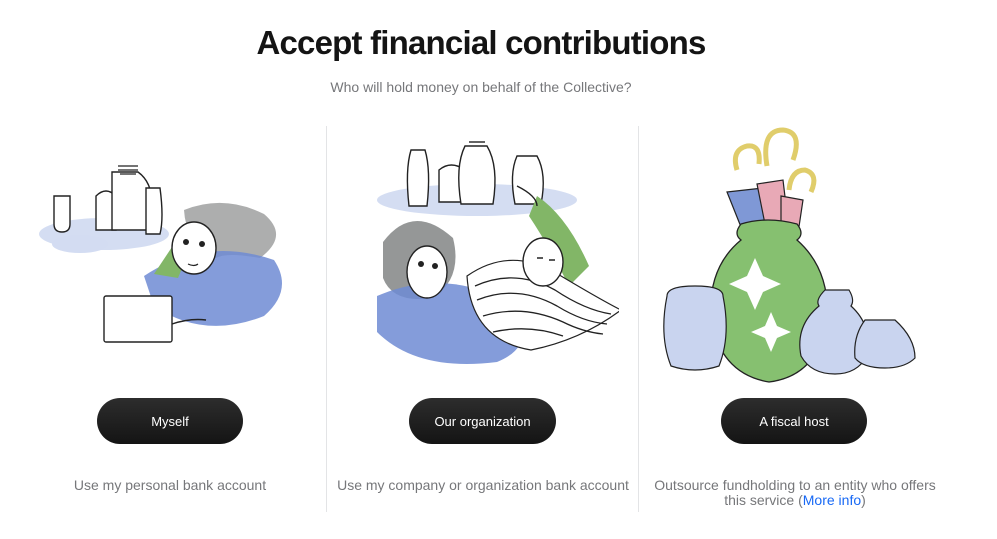 This screenshot has width=997, height=539. I want to click on fiscal-host-button: A fiscal host, so click(794, 421).